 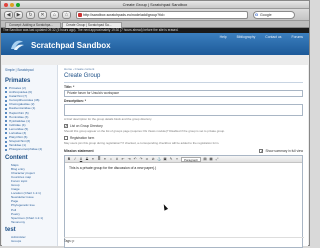 What do you see at coordinates (75, 101) in the screenshot?
I see `description-label: Description: *` at bounding box center [75, 101].